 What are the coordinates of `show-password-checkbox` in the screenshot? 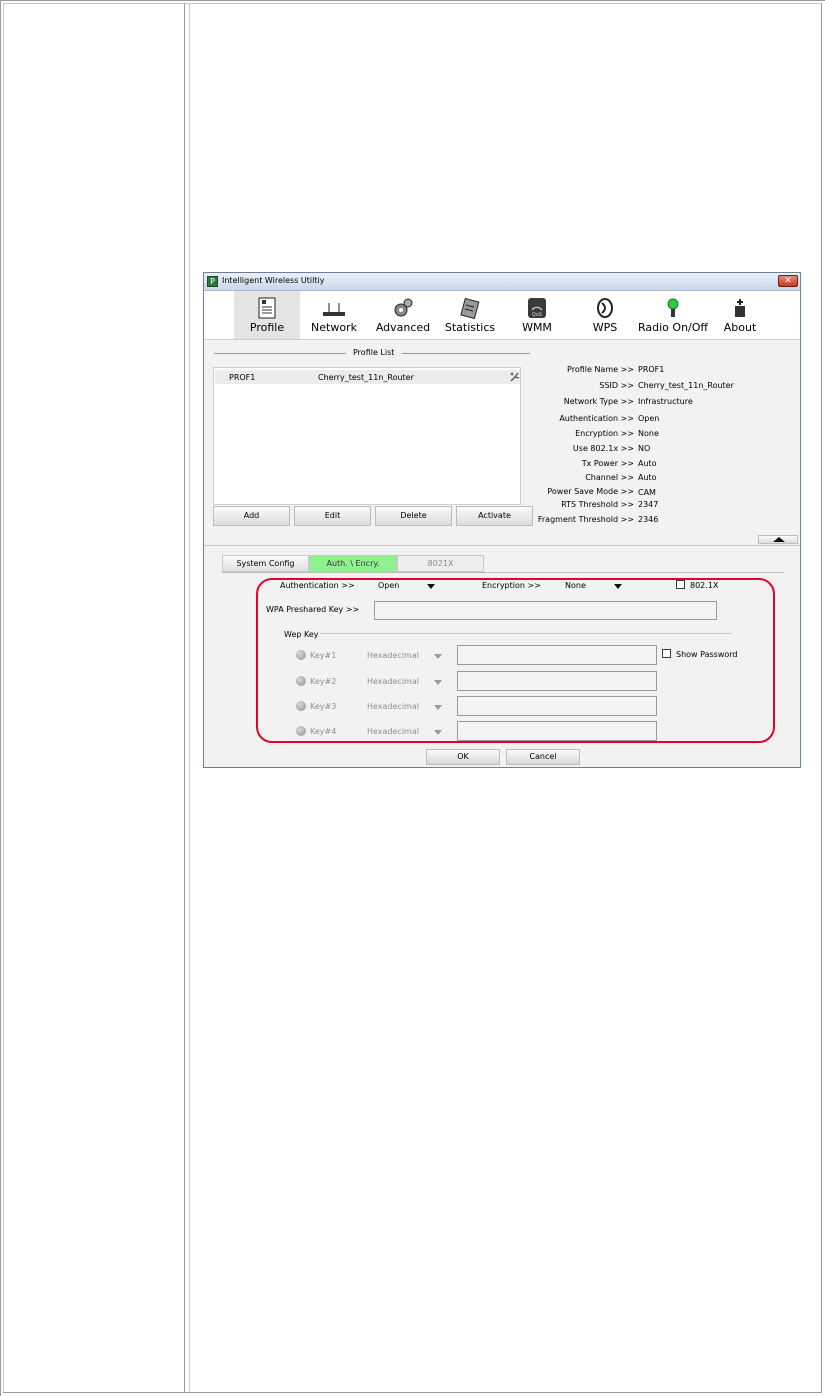 It's located at (666, 653).